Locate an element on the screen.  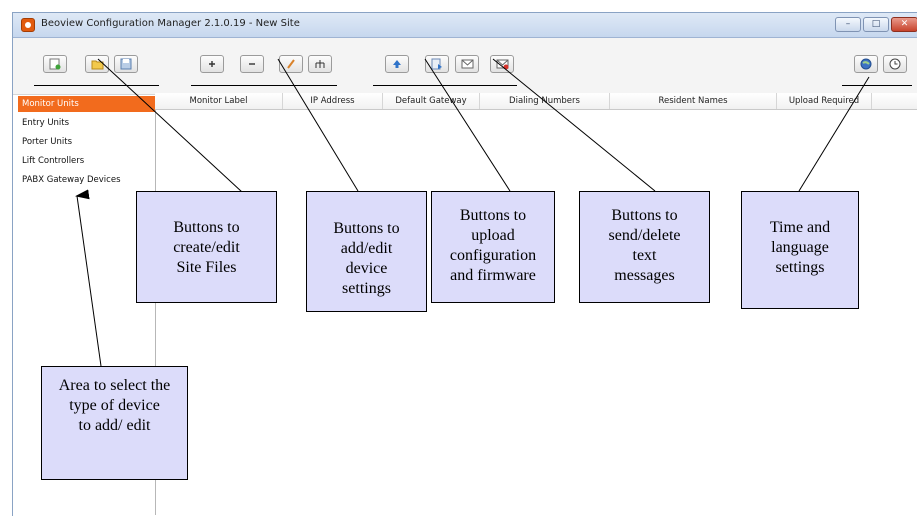
callout-line: and firmware is located at coordinates (493, 275).